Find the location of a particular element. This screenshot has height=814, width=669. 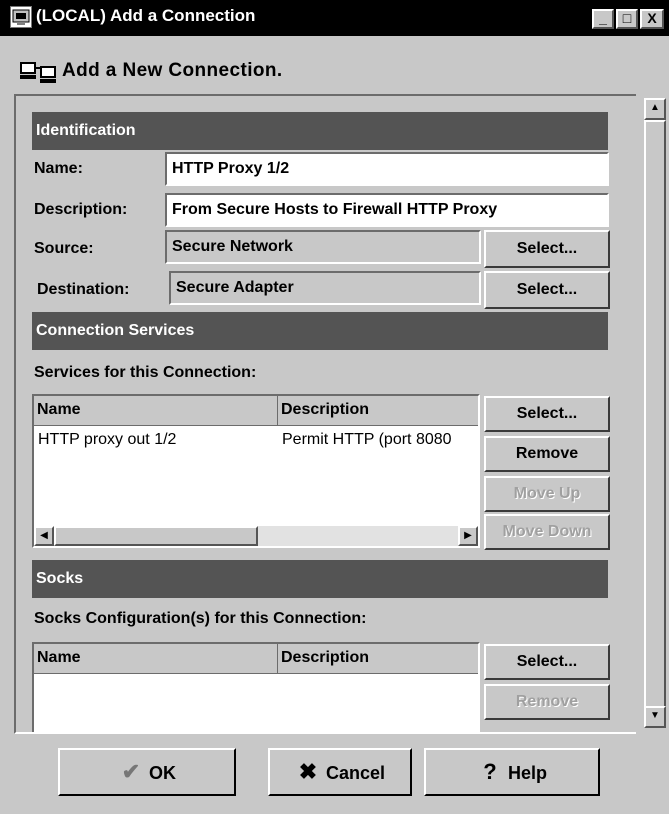

help-label: Help is located at coordinates (528, 773).